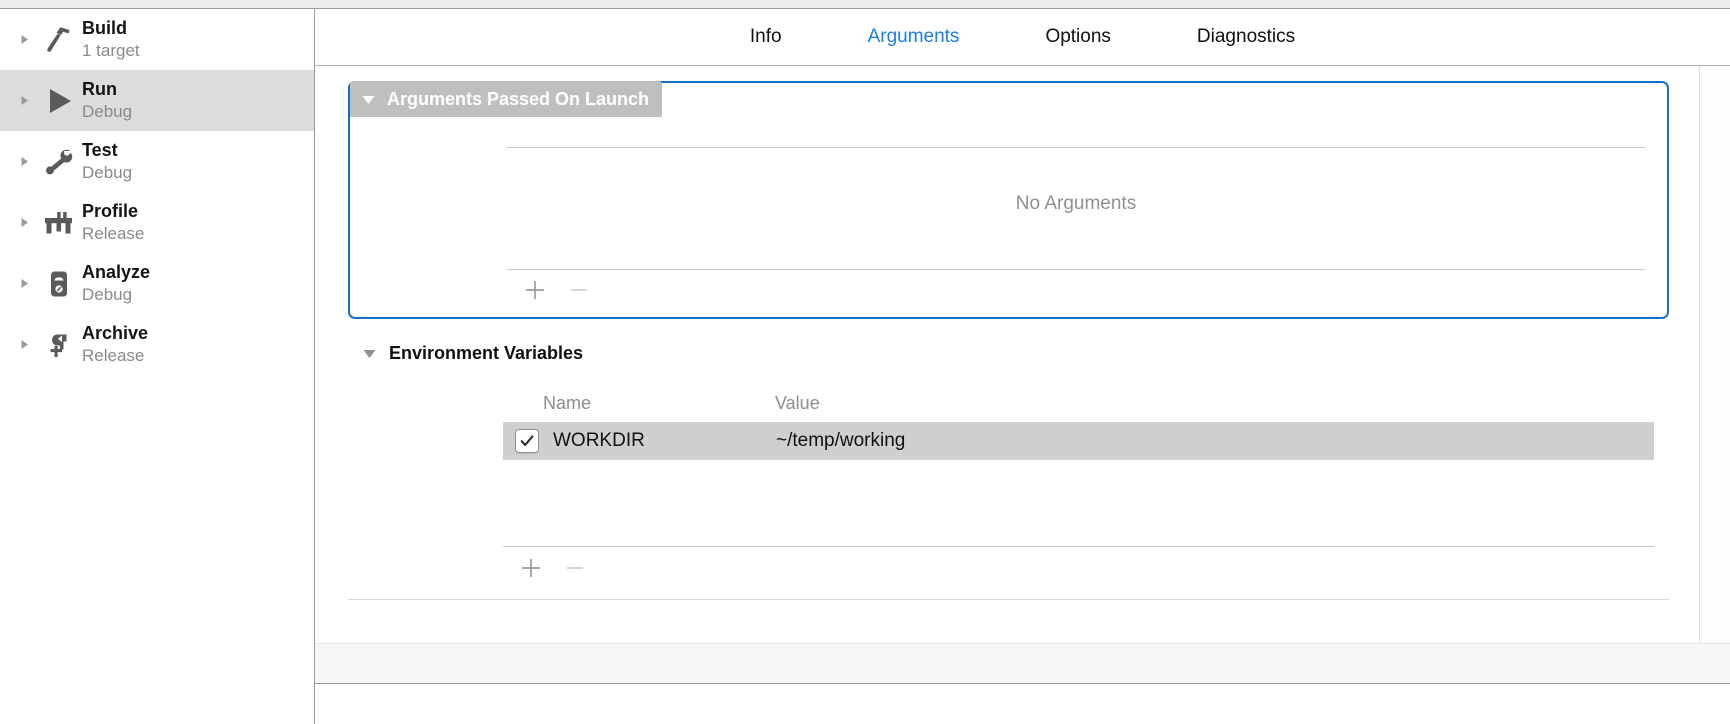 Image resolution: width=1730 pixels, height=724 pixels. I want to click on add-argument-button, so click(535, 290).